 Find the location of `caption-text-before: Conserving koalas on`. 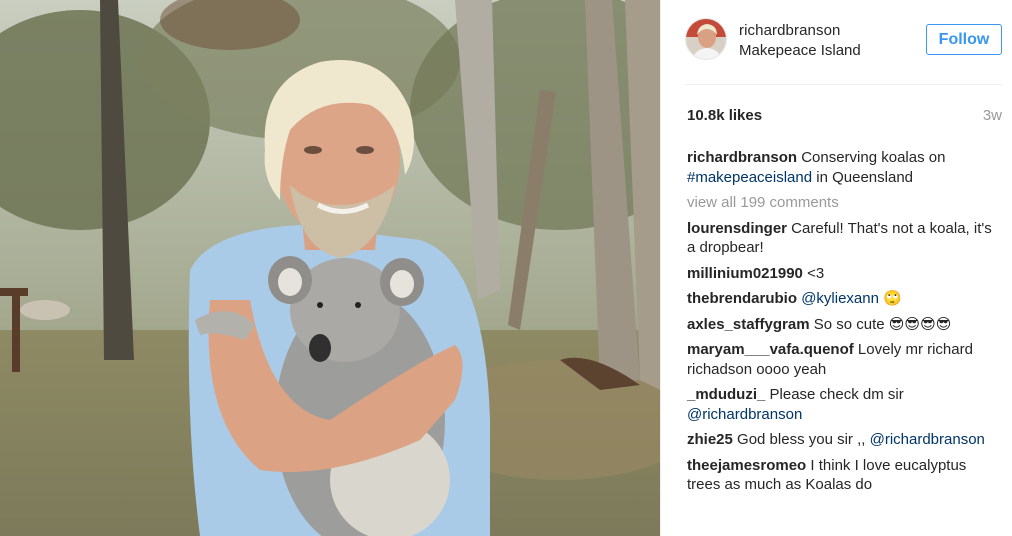

caption-text-before: Conserving koalas on is located at coordinates (871, 157).